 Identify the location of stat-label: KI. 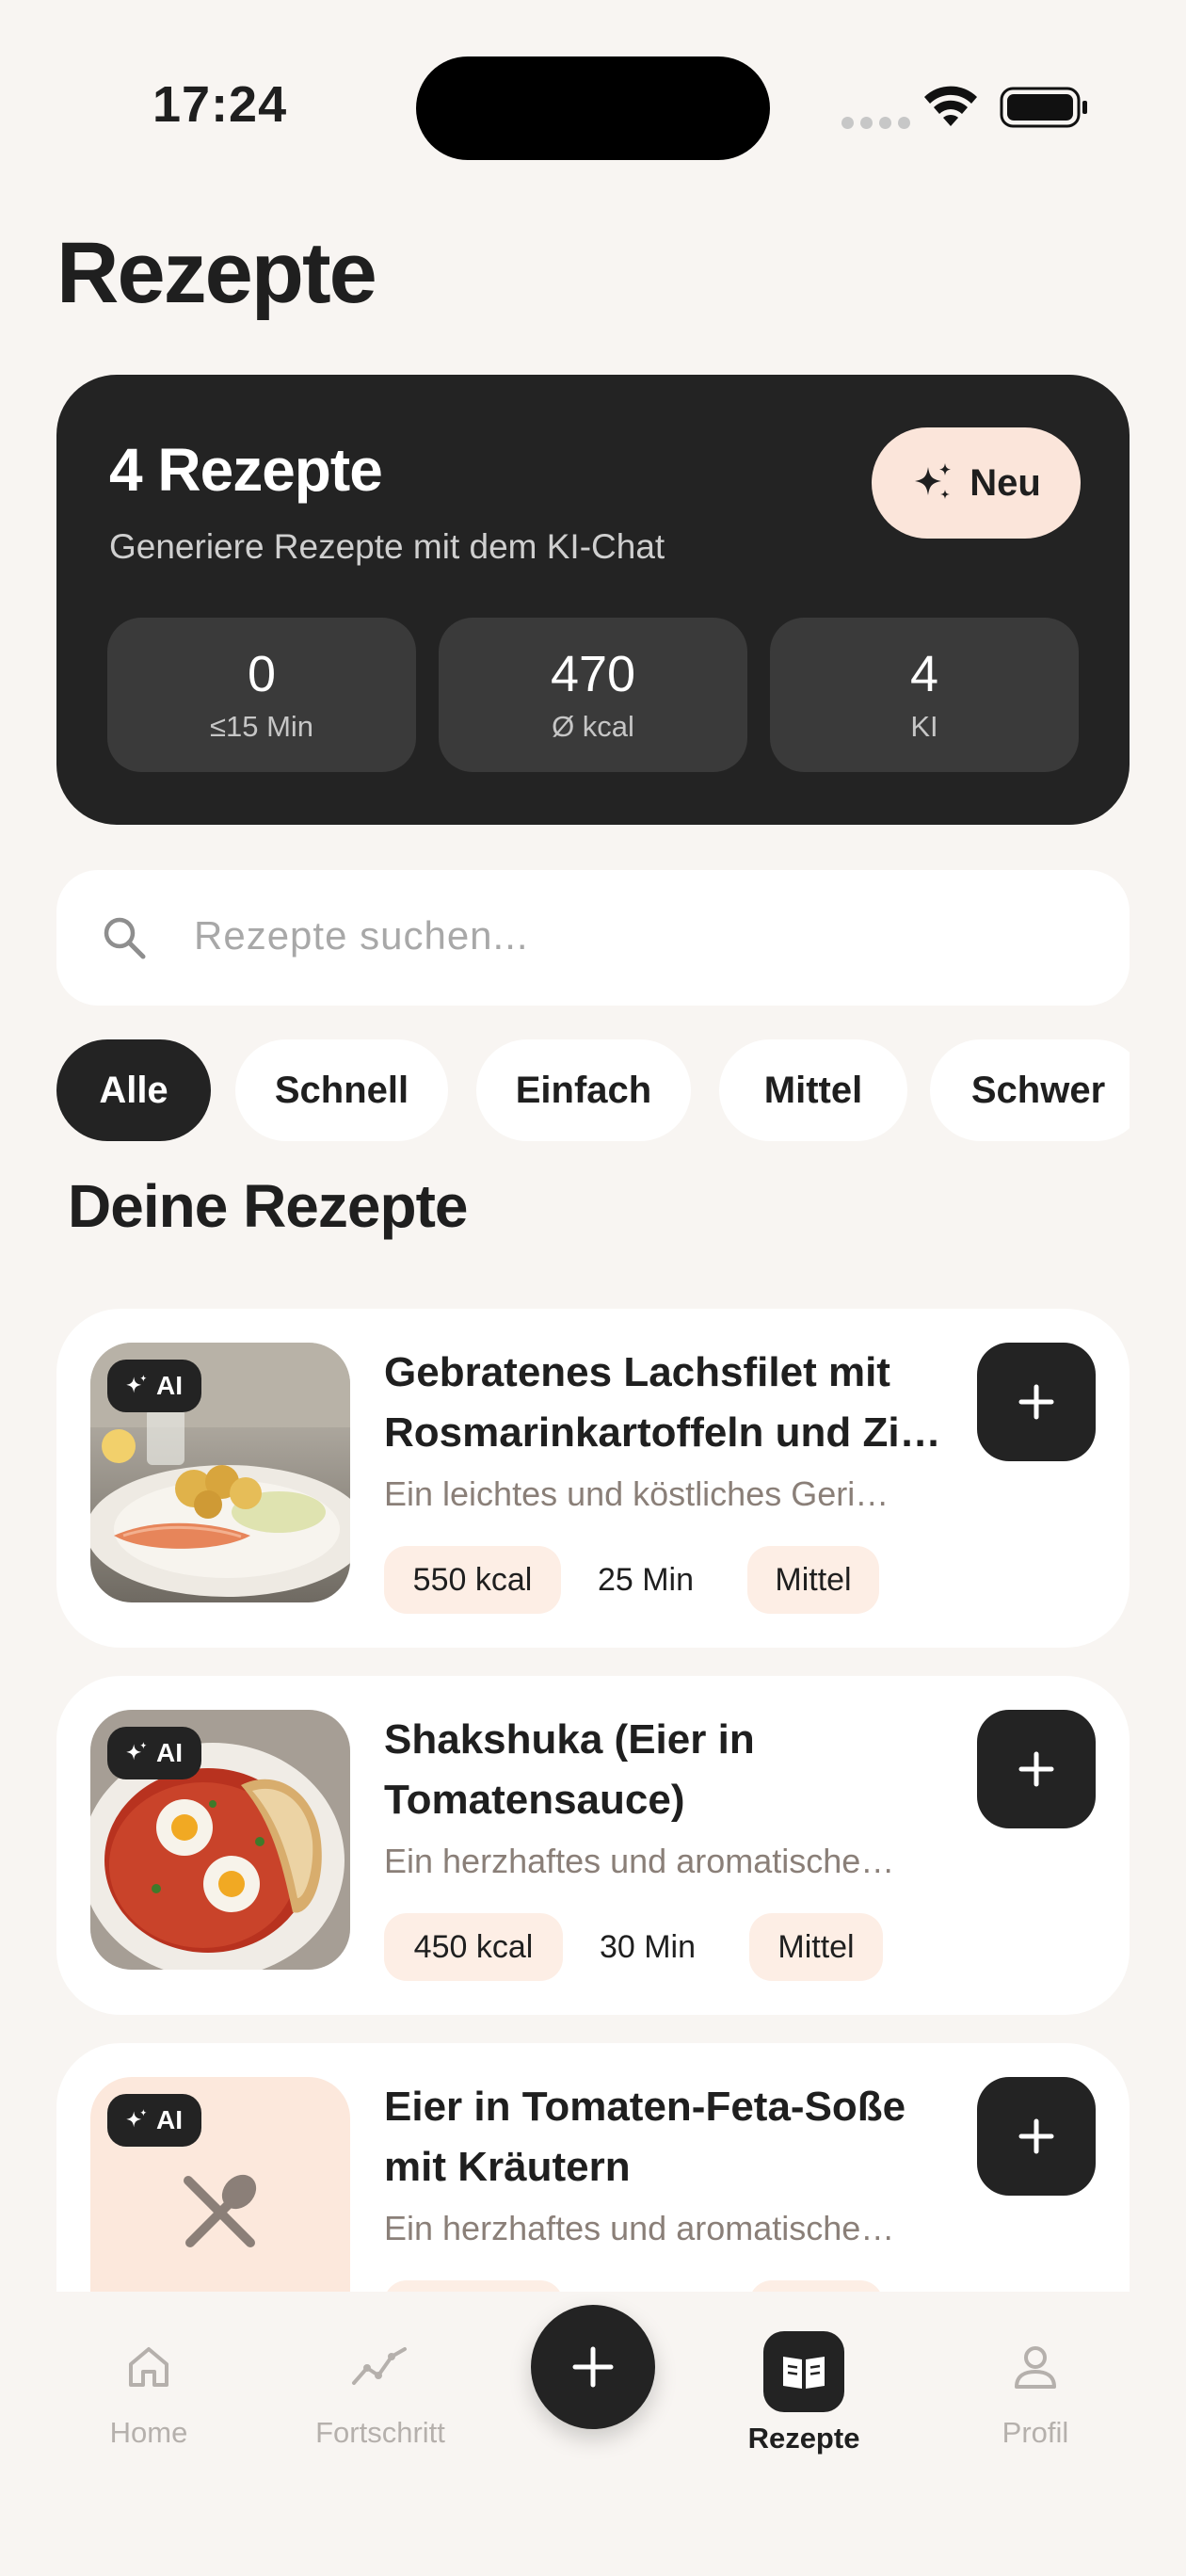
(924, 726).